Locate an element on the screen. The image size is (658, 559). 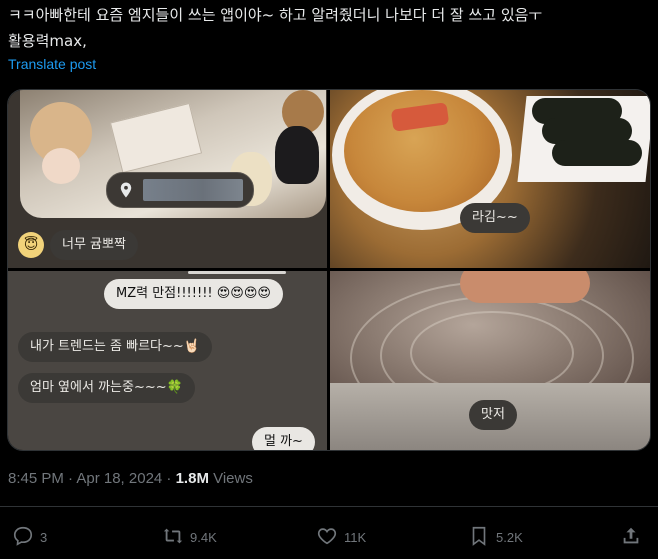
chat-bubble-sent: 멀 까~ is located at coordinates (283, 438).